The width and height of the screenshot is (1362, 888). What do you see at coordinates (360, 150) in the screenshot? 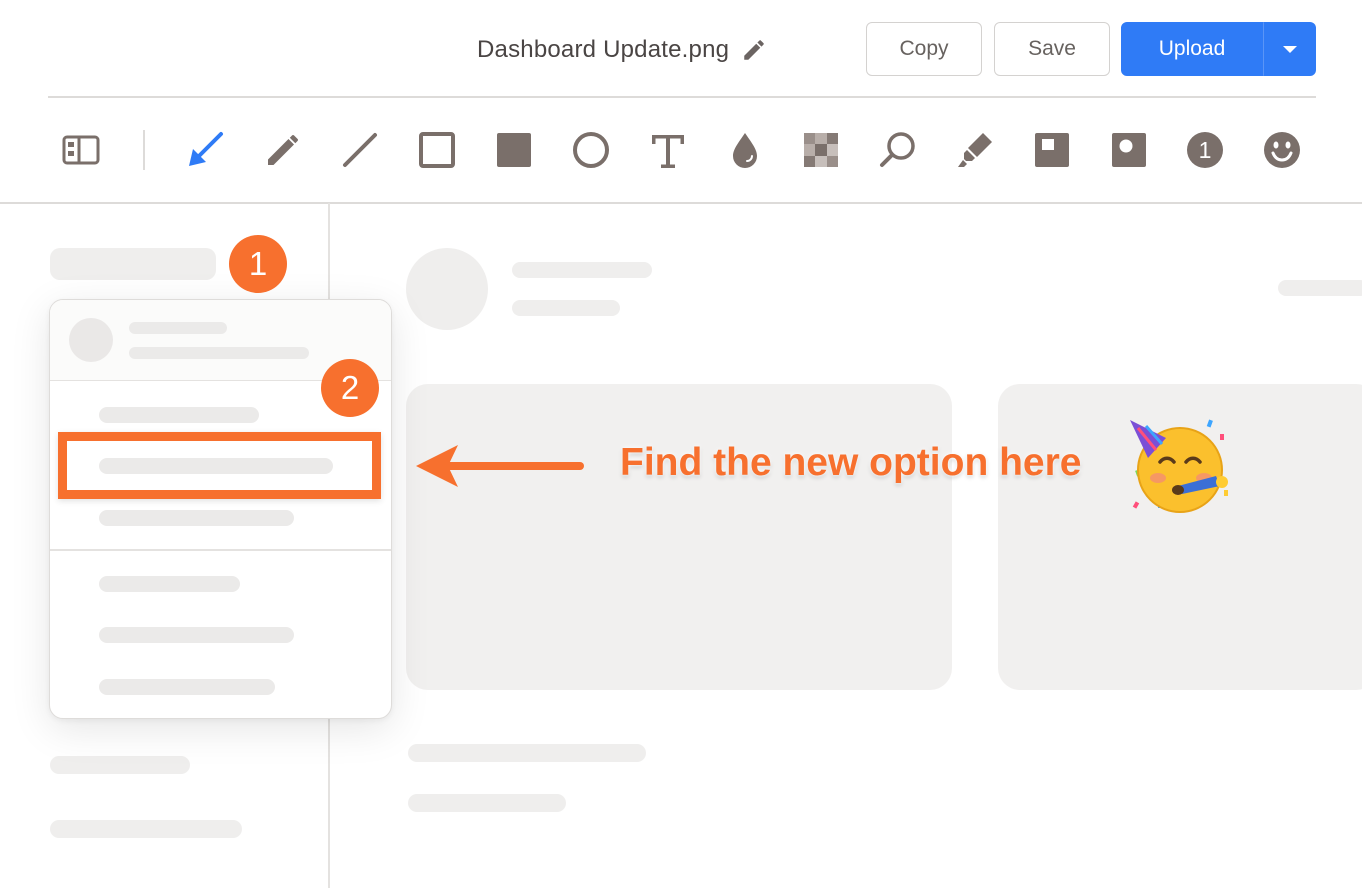
I see `line-icon` at bounding box center [360, 150].